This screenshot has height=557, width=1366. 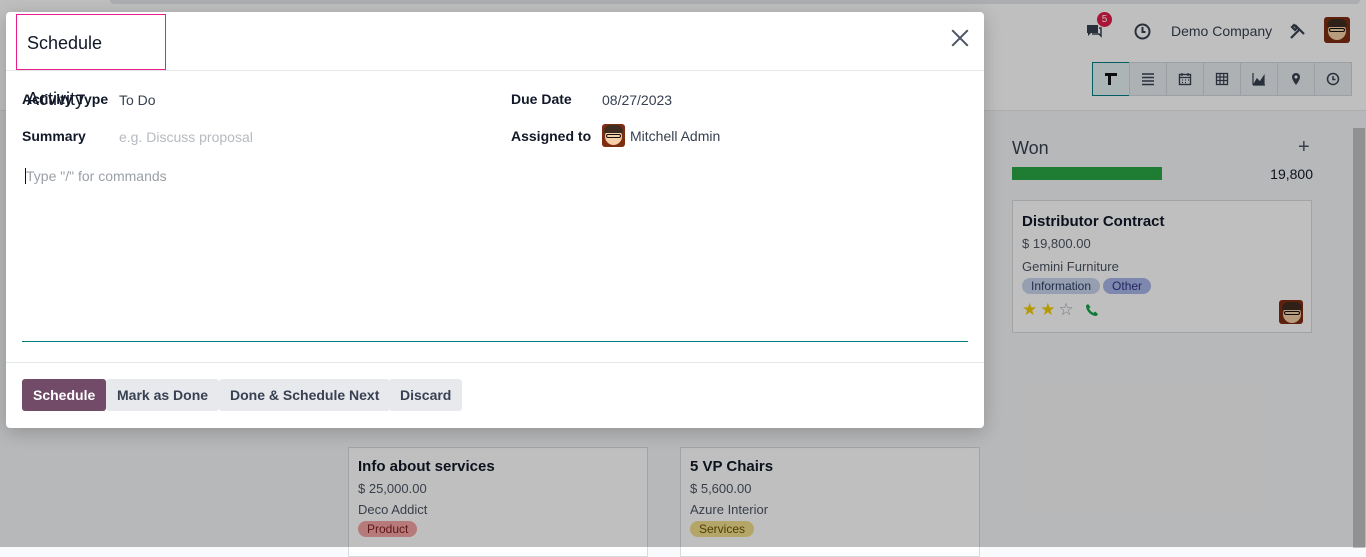 I want to click on mark-as-done-button: Mark as Done, so click(x=163, y=395).